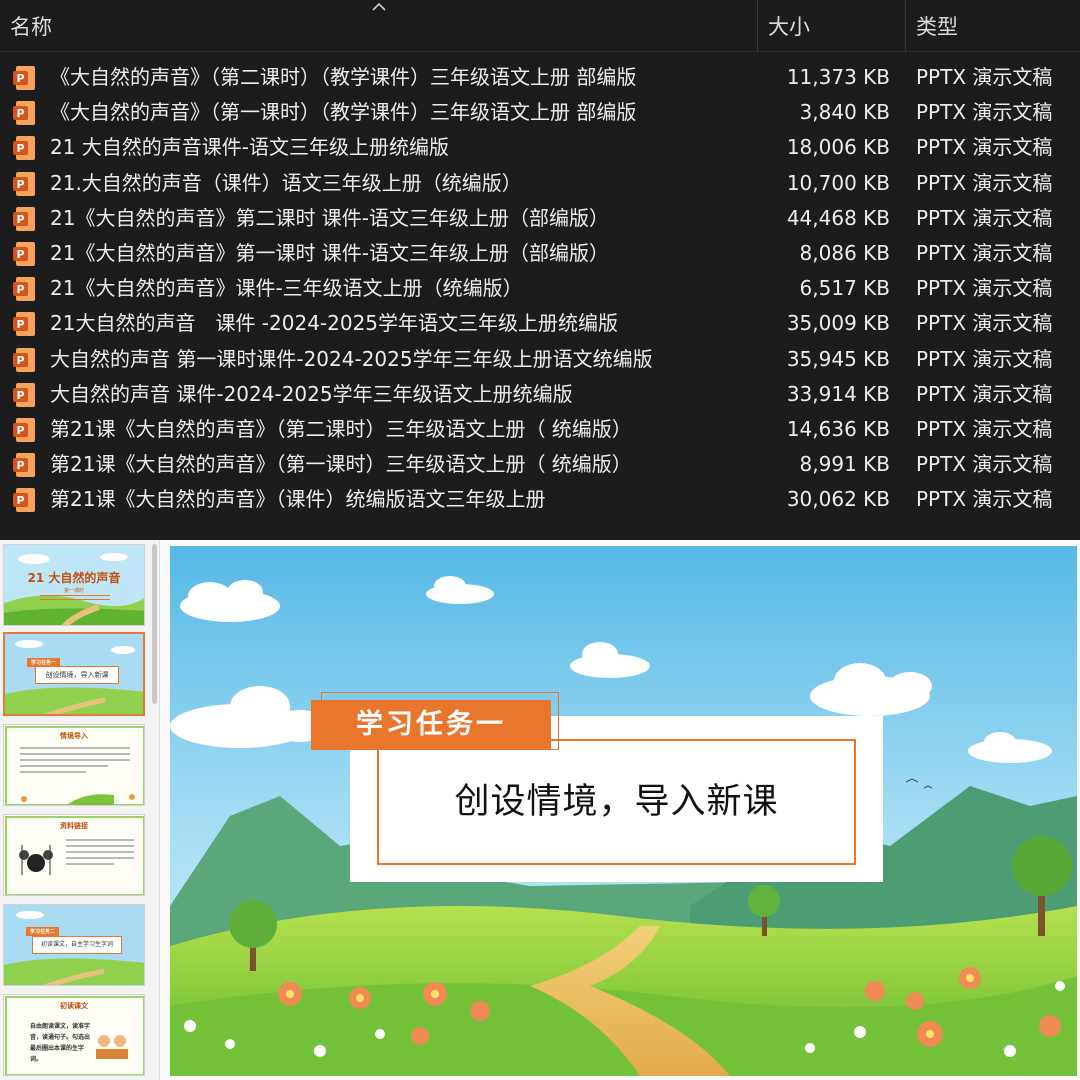  Describe the element at coordinates (311, 393) in the screenshot. I see `file-name: 大自然的声音 课件-2024-2025学年三年级语文上册统编版` at that location.